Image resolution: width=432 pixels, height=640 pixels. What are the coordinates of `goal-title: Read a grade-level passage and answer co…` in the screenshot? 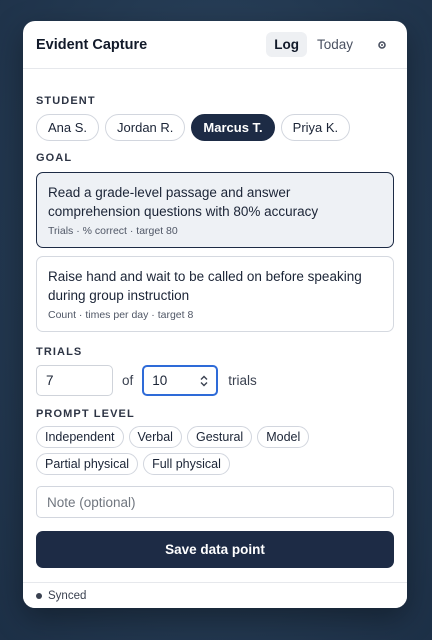 It's located at (183, 202).